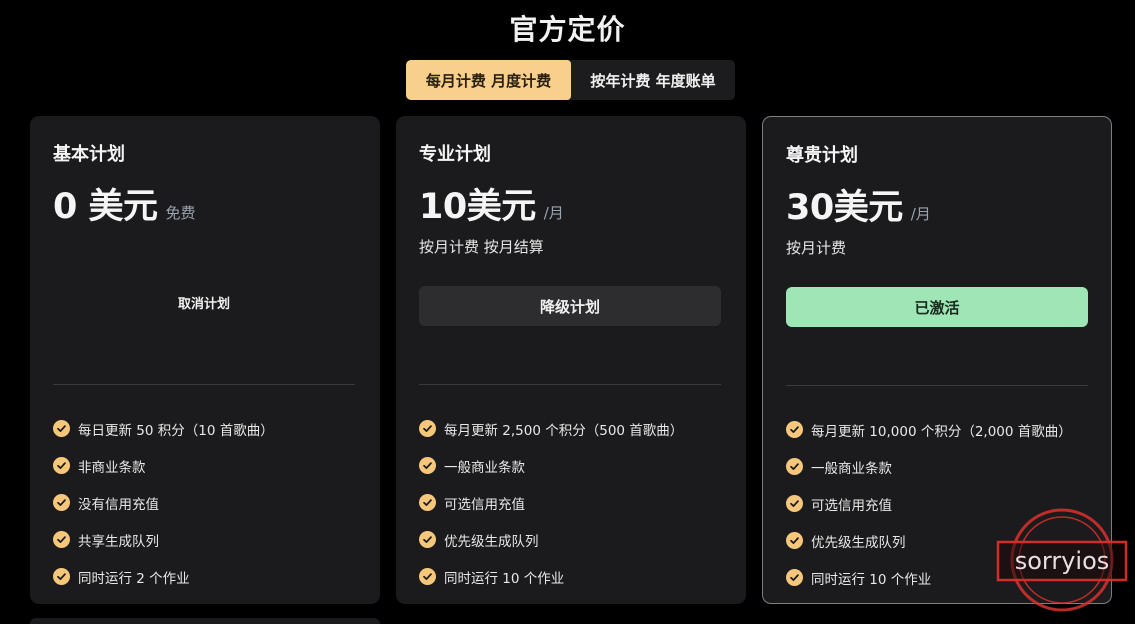  What do you see at coordinates (822, 155) in the screenshot?
I see `plan-name: 尊贵计划` at bounding box center [822, 155].